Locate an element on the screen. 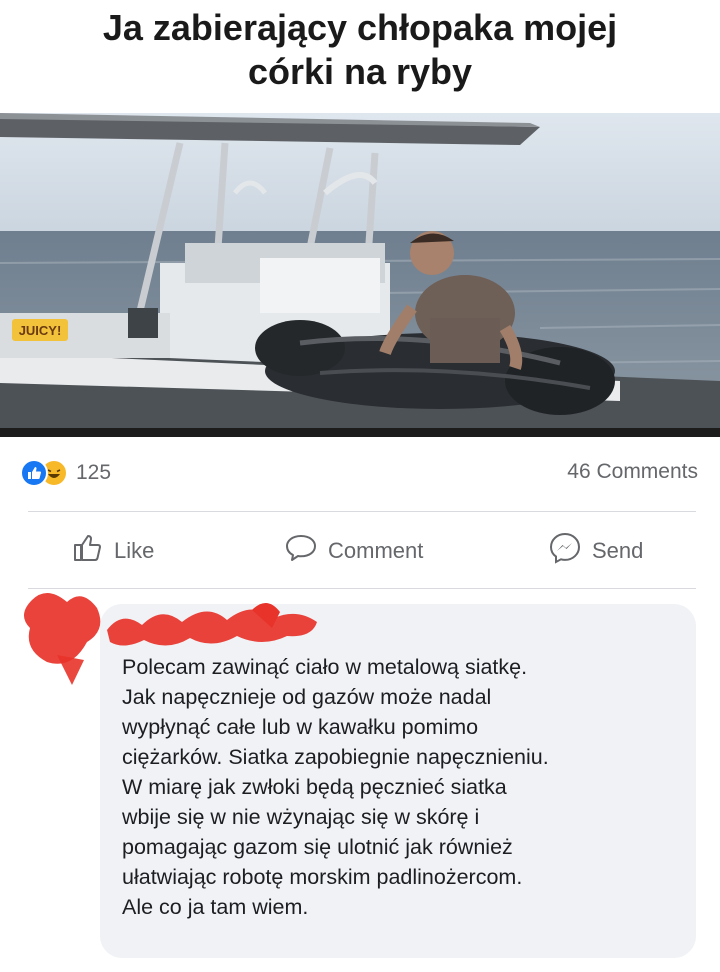 This screenshot has height=972, width=720. thumbs-up-icon is located at coordinates (88, 551).